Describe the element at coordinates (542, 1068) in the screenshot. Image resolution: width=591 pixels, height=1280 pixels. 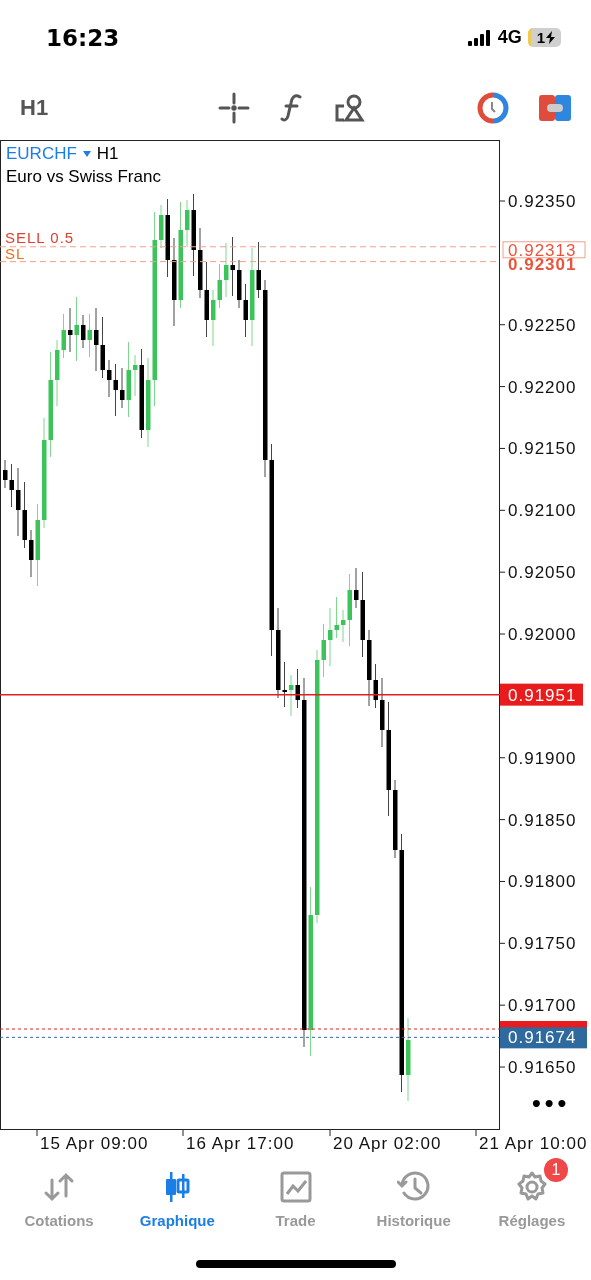
I see `price-axis-label: 0.91650` at that location.